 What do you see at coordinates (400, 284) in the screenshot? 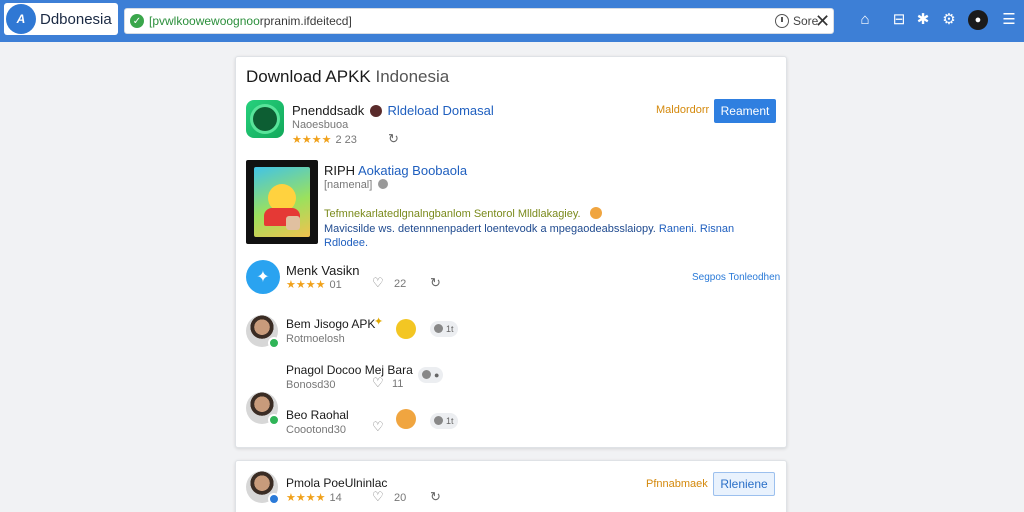
I see `like-count: 22` at bounding box center [400, 284].